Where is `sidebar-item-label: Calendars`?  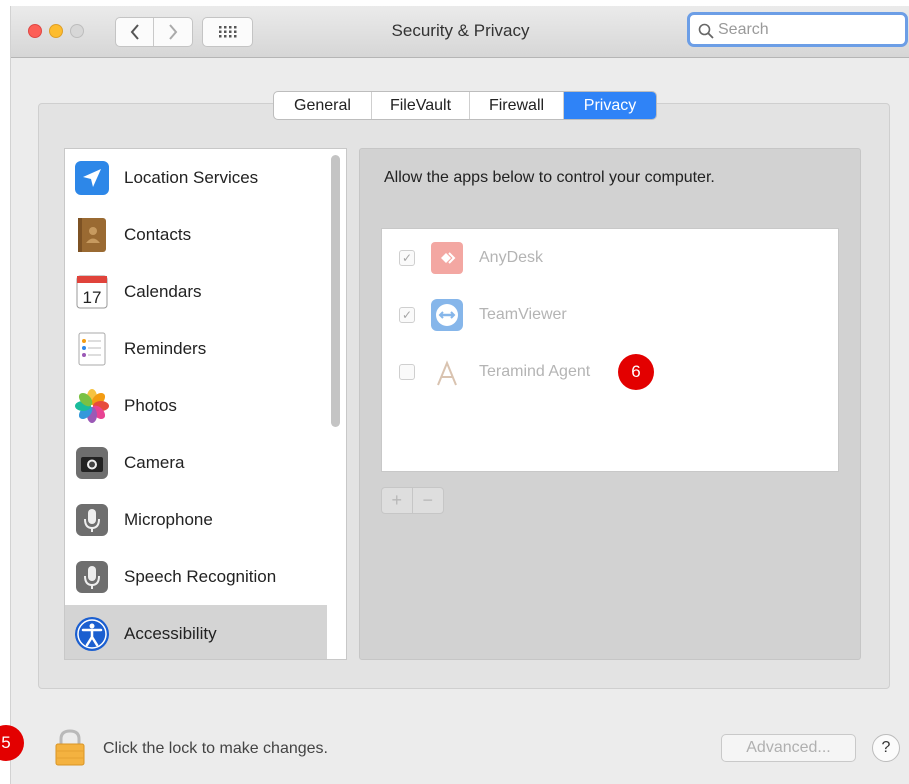
sidebar-item-label: Calendars is located at coordinates (163, 291).